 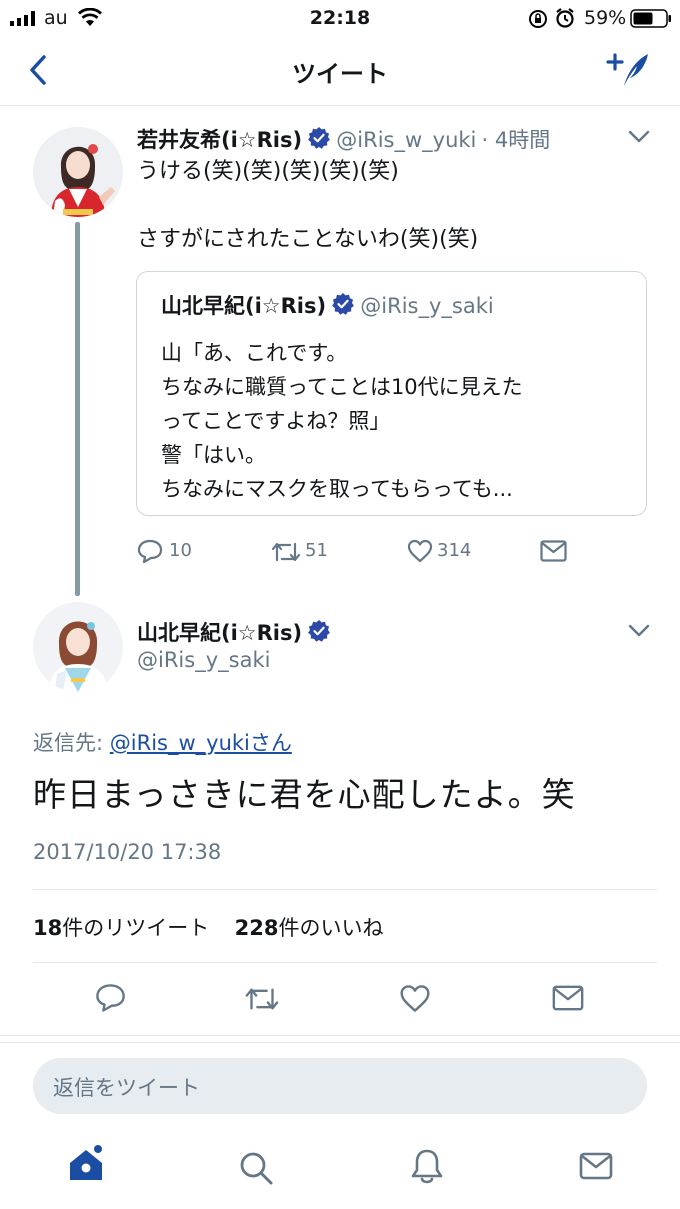 I want to click on battery-percent: 59%, so click(x=605, y=18).